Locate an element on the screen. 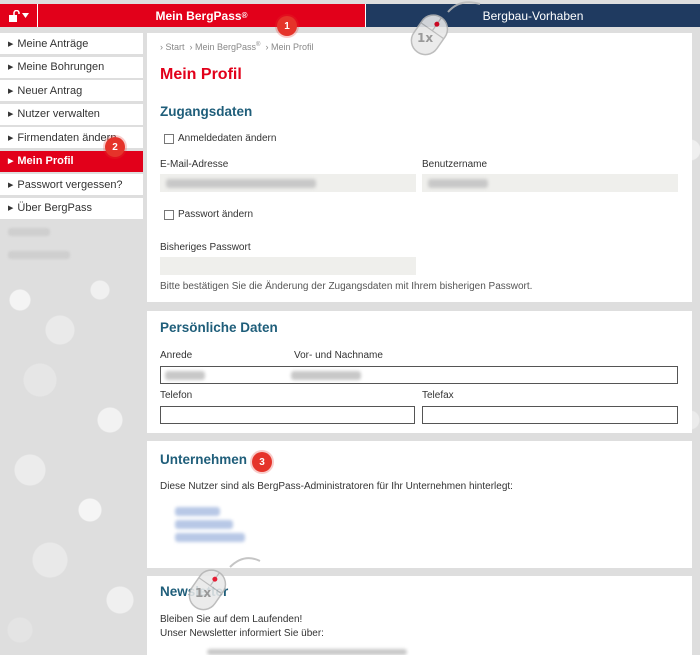  redacted-anrede is located at coordinates (185, 375).